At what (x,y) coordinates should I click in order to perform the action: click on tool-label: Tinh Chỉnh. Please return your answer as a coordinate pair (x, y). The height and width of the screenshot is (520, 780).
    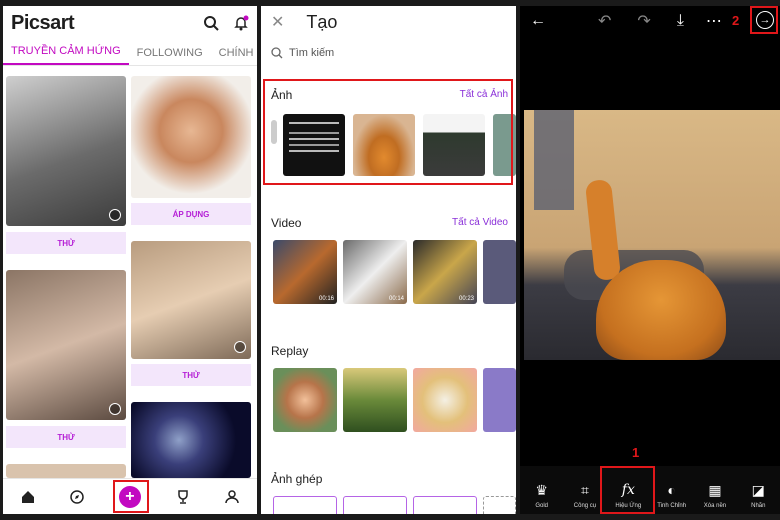
    Looking at the image, I should click on (672, 506).